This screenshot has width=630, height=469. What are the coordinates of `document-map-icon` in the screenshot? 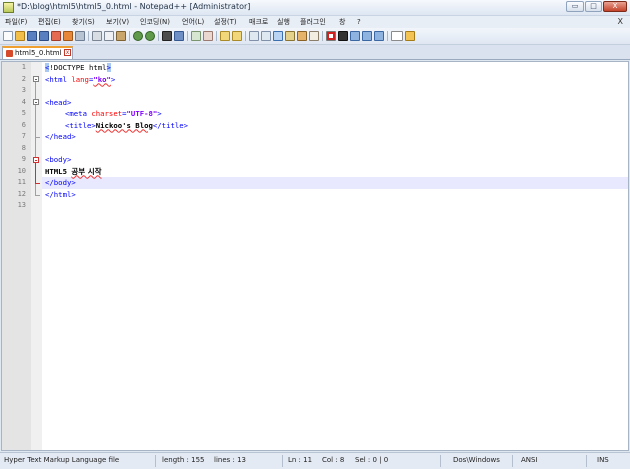 It's located at (302, 36).